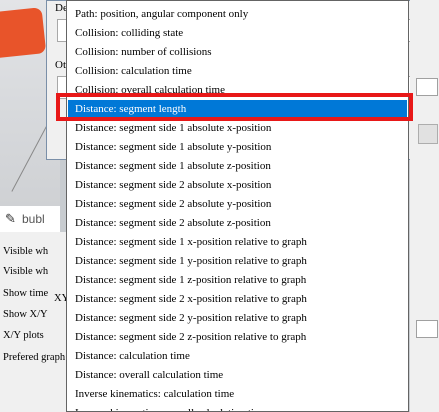 Image resolution: width=439 pixels, height=412 pixels. What do you see at coordinates (26, 293) in the screenshot?
I see `prop-row: Show time` at bounding box center [26, 293].